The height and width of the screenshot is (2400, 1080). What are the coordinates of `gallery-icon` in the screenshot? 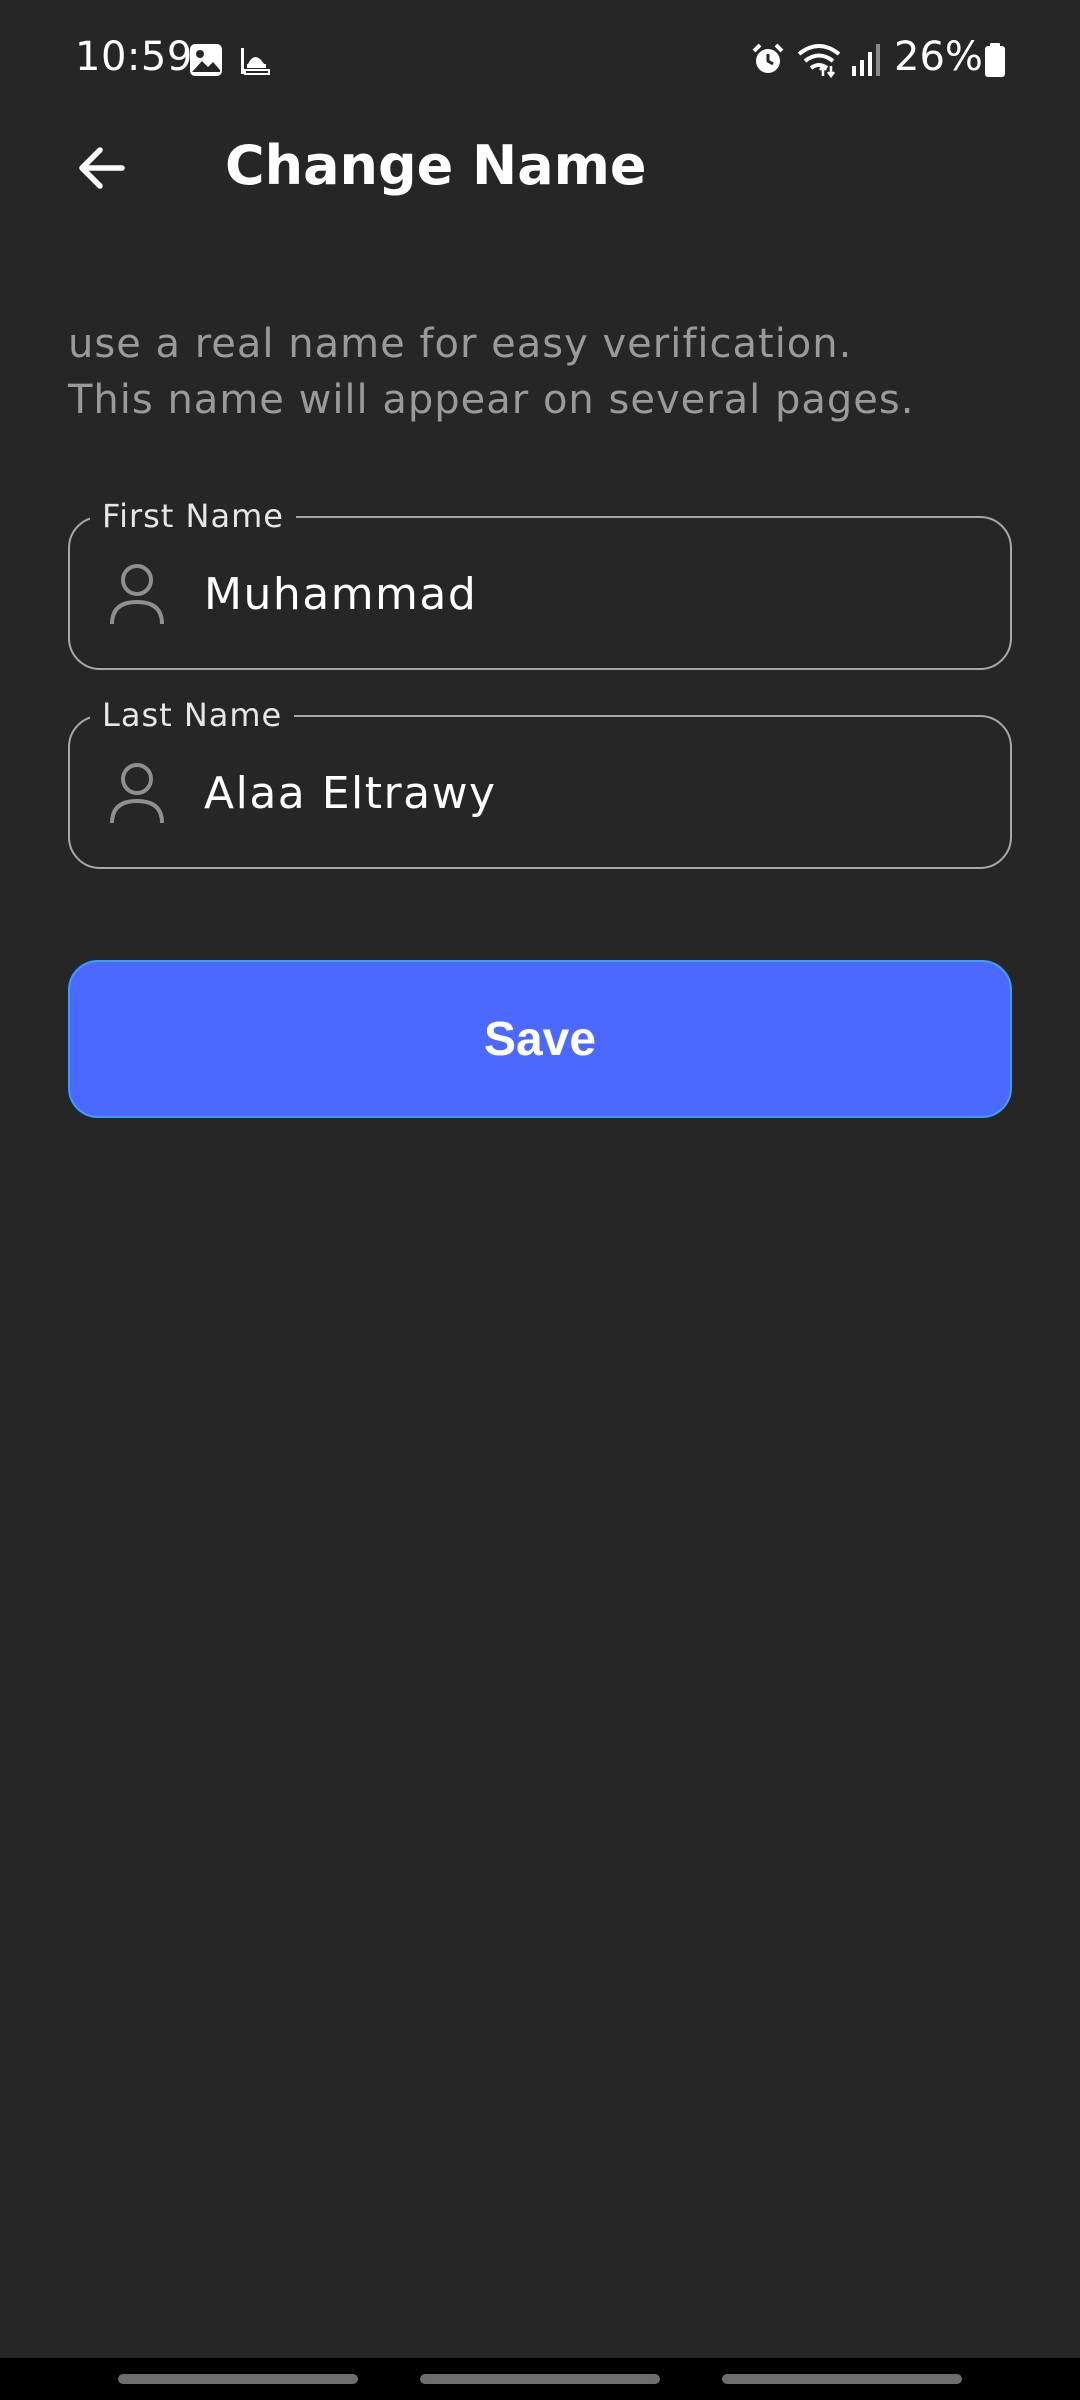 It's located at (206, 62).